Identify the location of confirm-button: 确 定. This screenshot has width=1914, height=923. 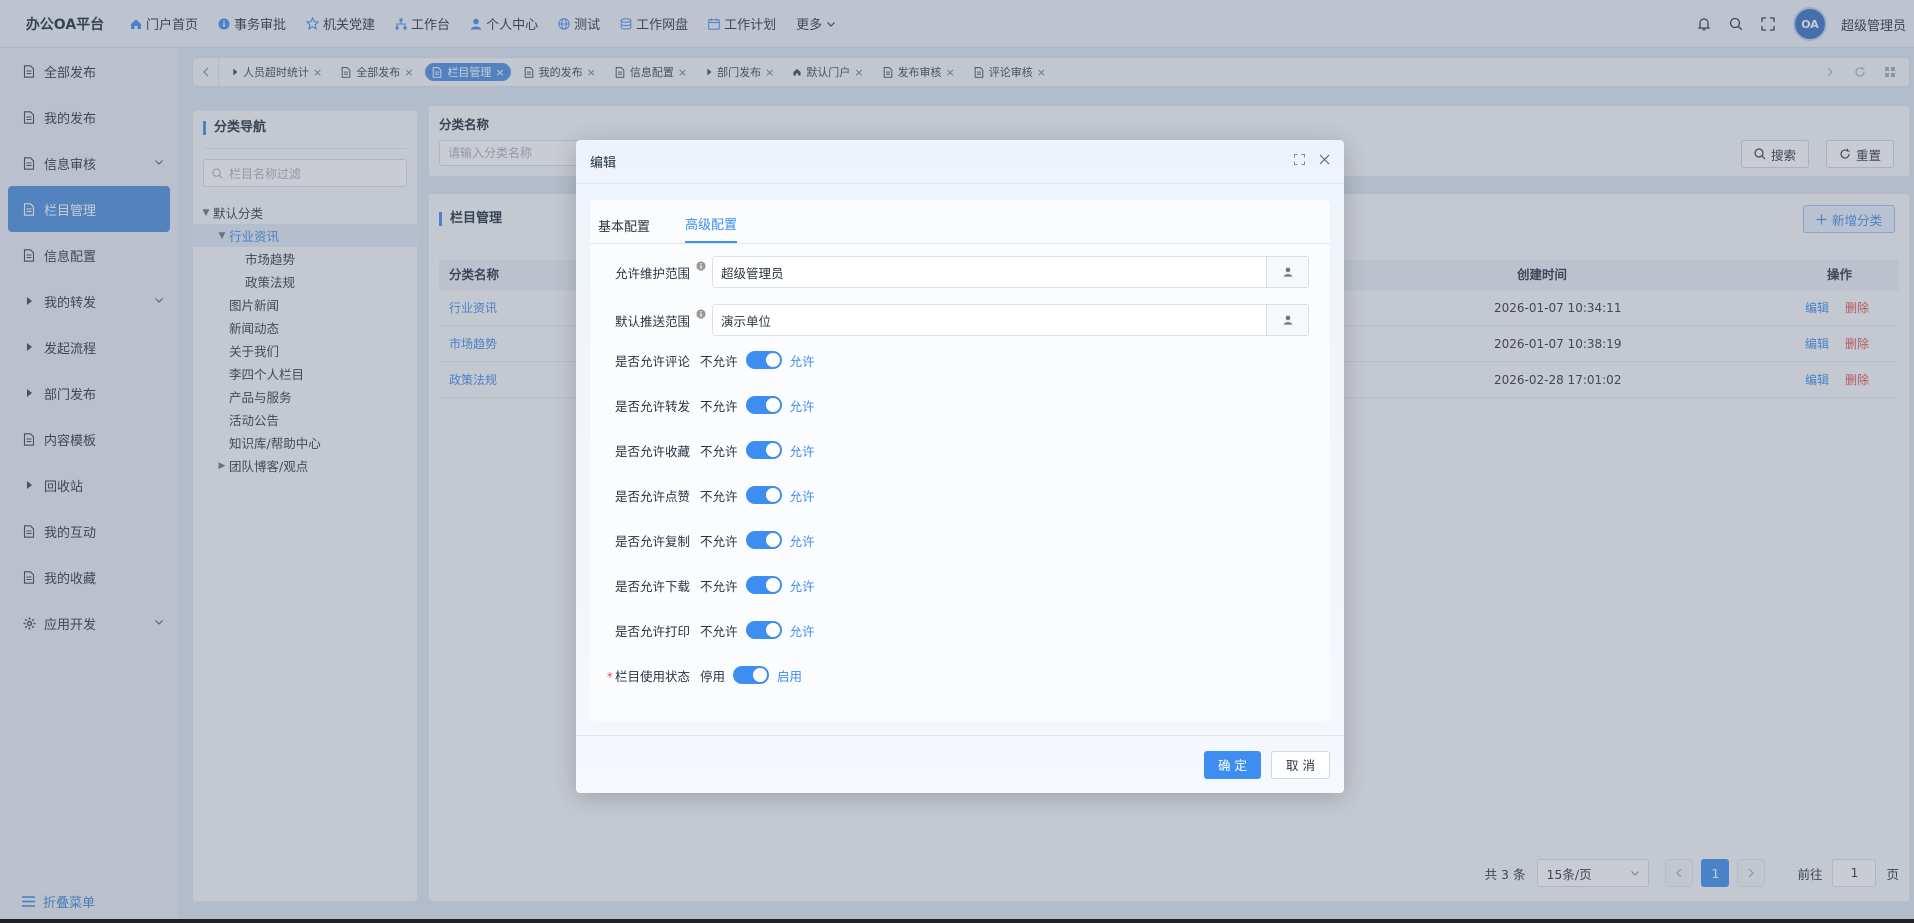
(1233, 764).